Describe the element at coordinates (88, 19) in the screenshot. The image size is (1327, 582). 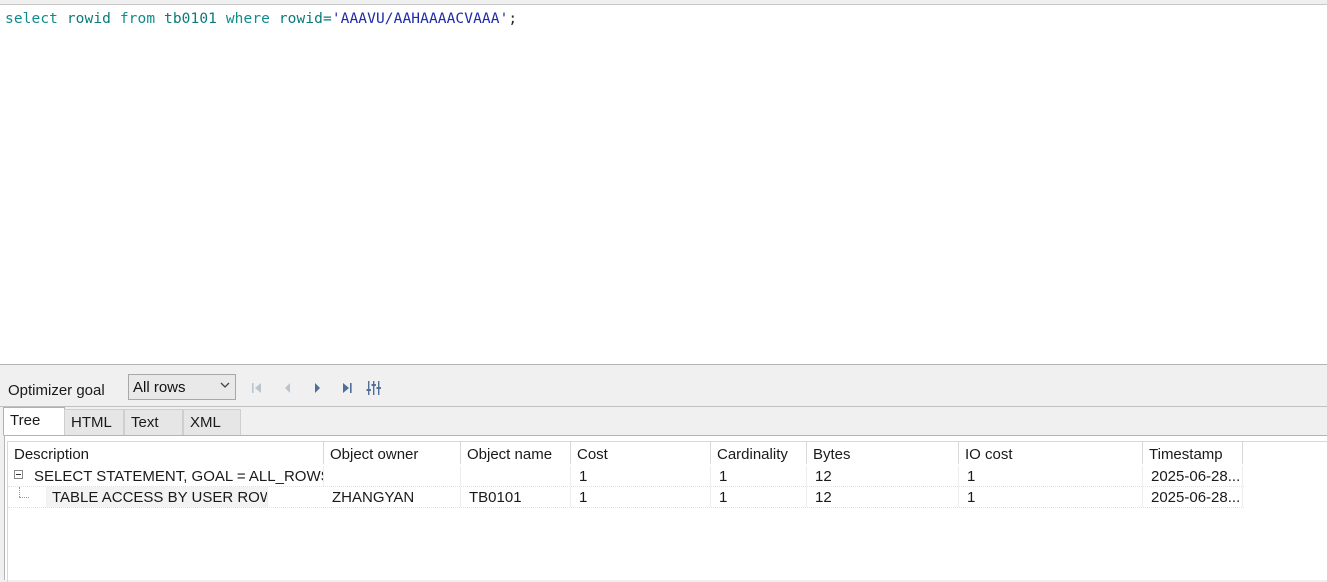
I see `sql-token: rowid` at that location.